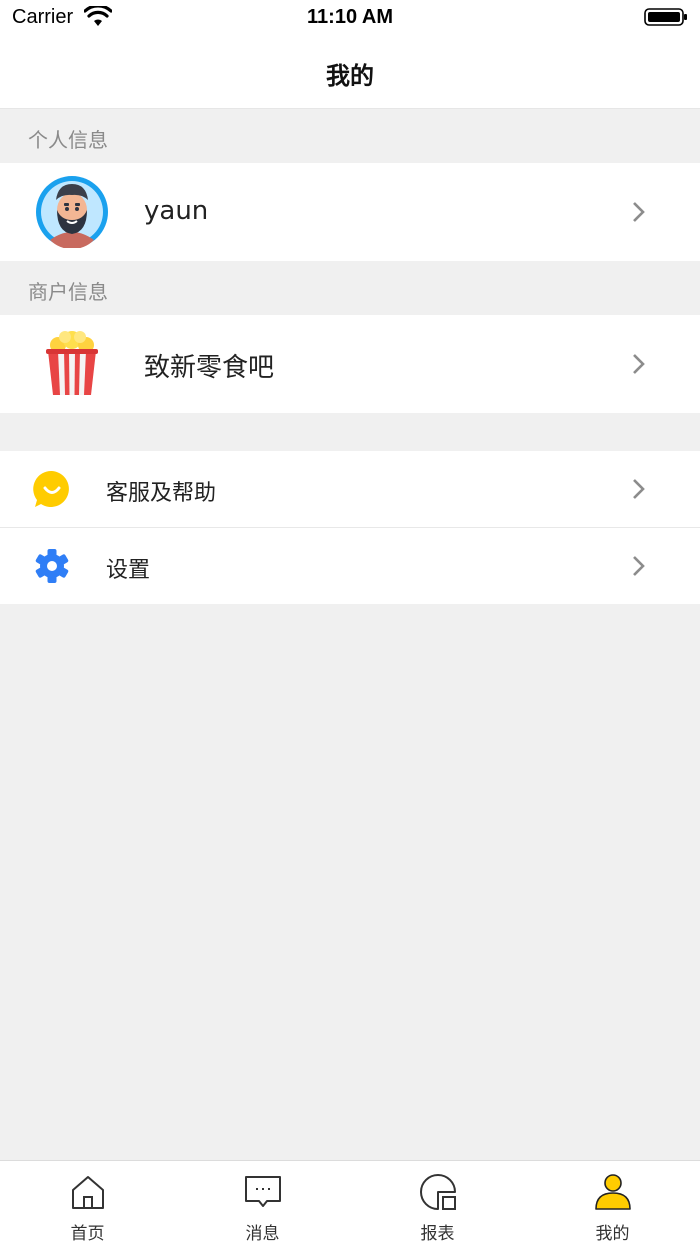 Image resolution: width=700 pixels, height=1245 pixels. What do you see at coordinates (128, 570) in the screenshot?
I see `menu-item-label: 设置` at bounding box center [128, 570].